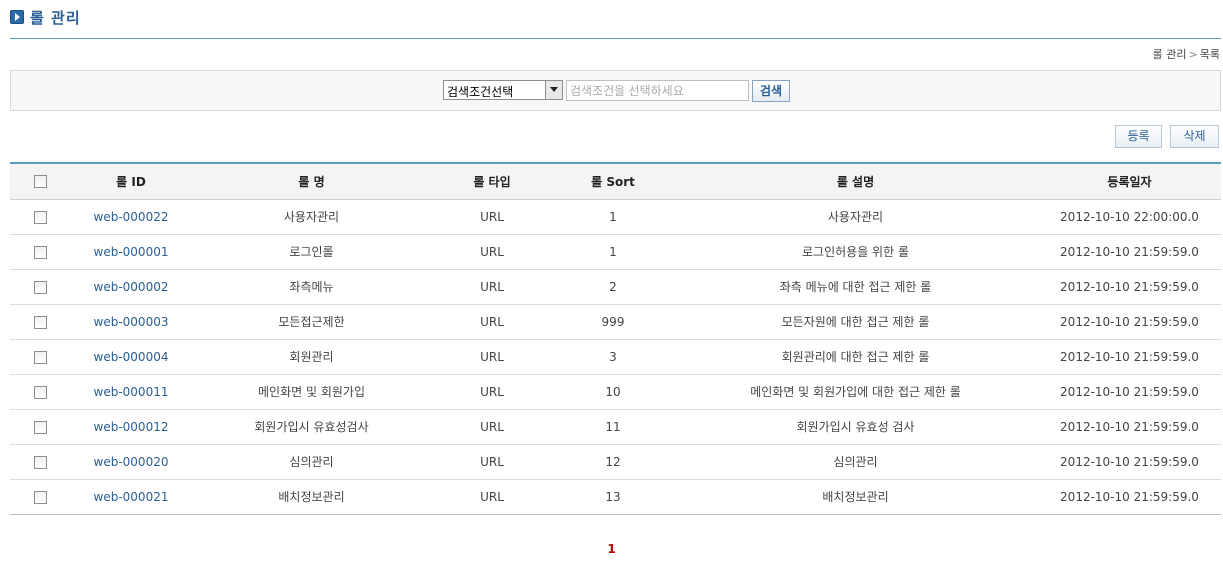  I want to click on role-id-link: web-000001, so click(131, 252).